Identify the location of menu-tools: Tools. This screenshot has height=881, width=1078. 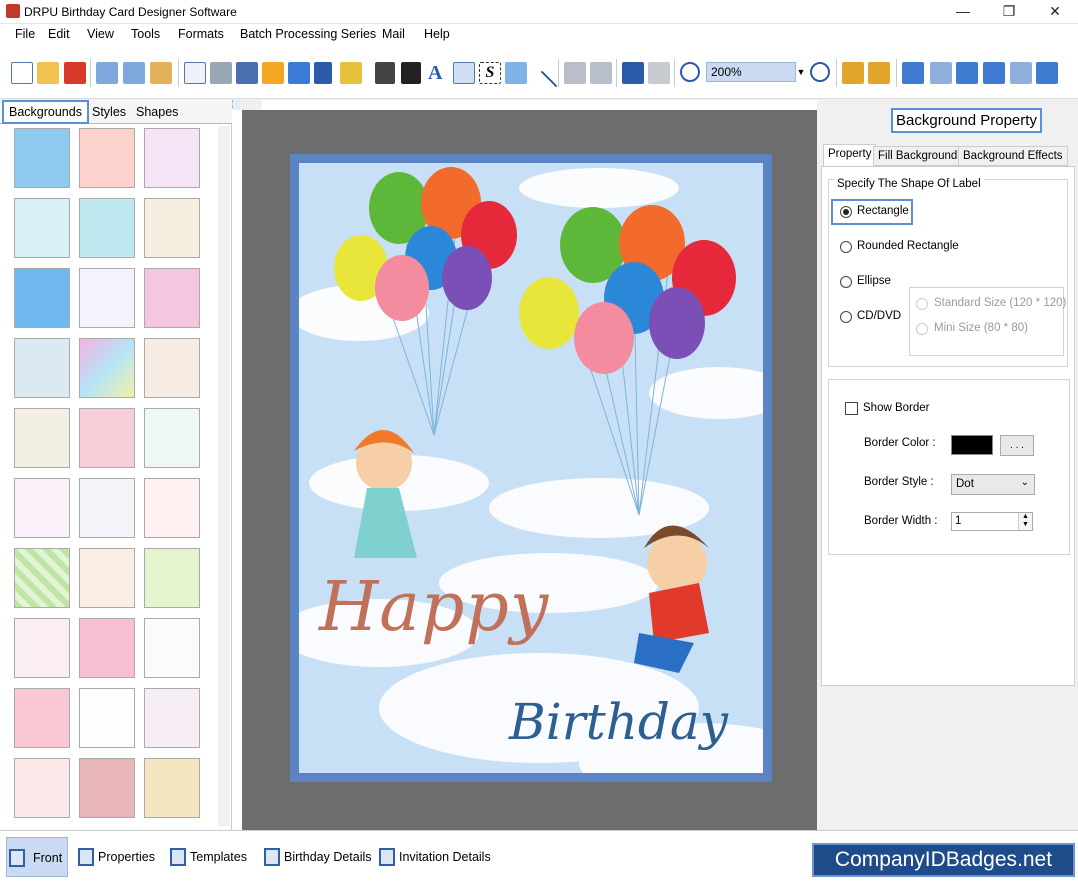
(145, 34).